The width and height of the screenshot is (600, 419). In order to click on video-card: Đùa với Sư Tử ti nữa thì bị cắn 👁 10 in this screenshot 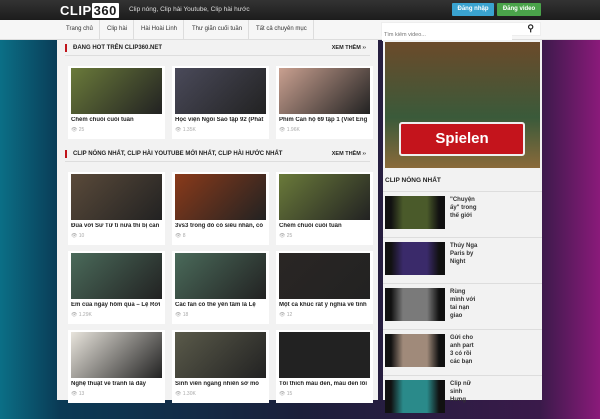, I will do `click(116, 208)`.